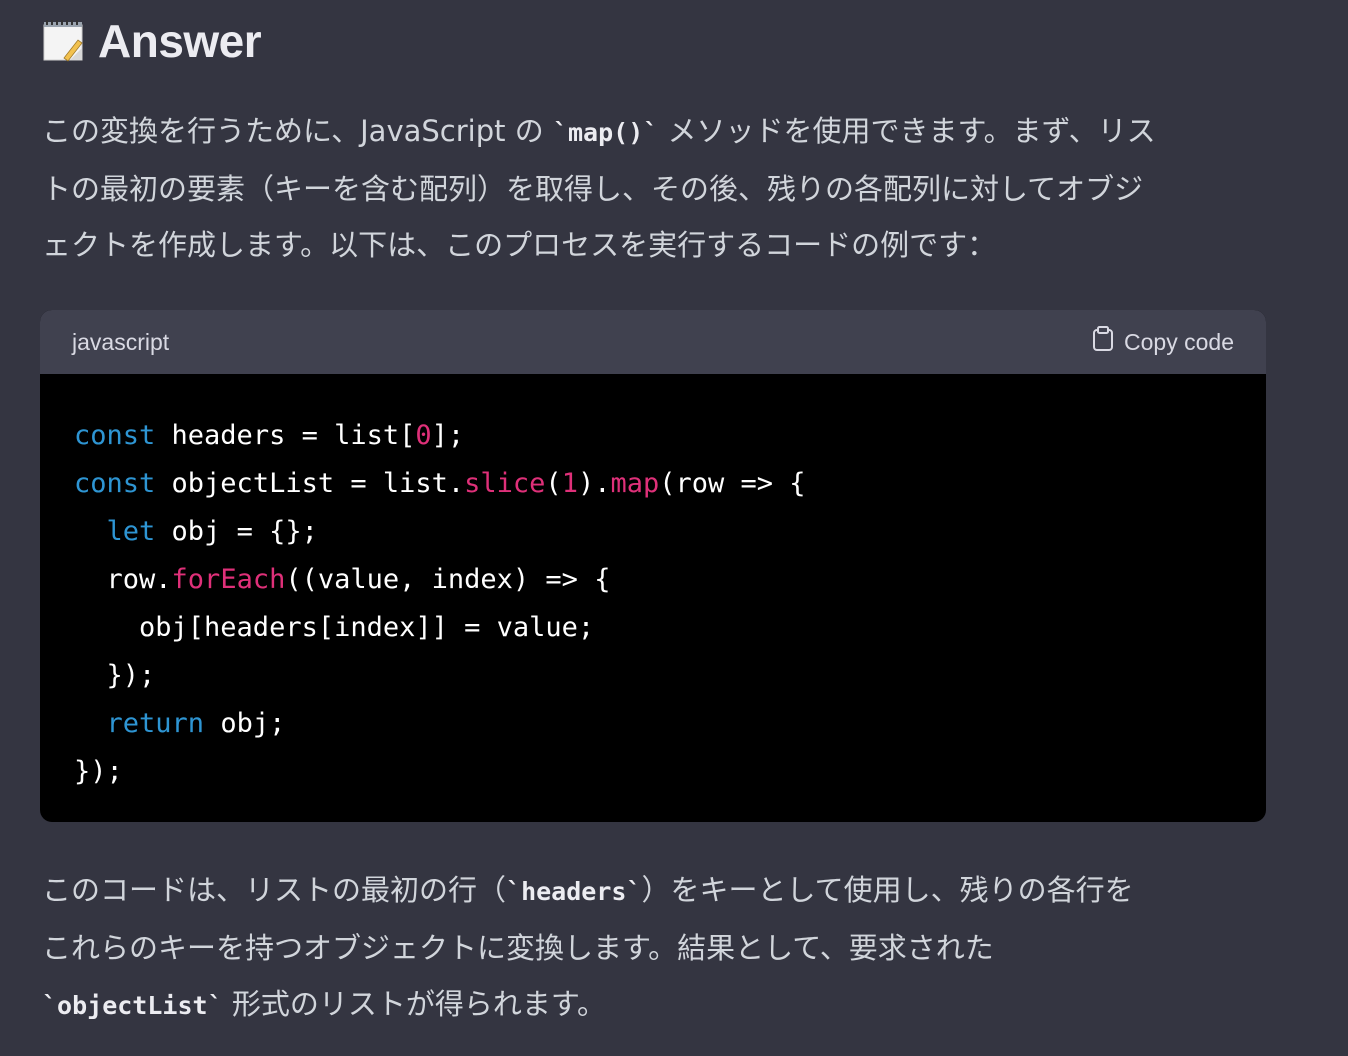 The image size is (1348, 1056). What do you see at coordinates (887, 890) in the screenshot?
I see `explanation-text: ）をキーとして使用し、残りの各行を` at bounding box center [887, 890].